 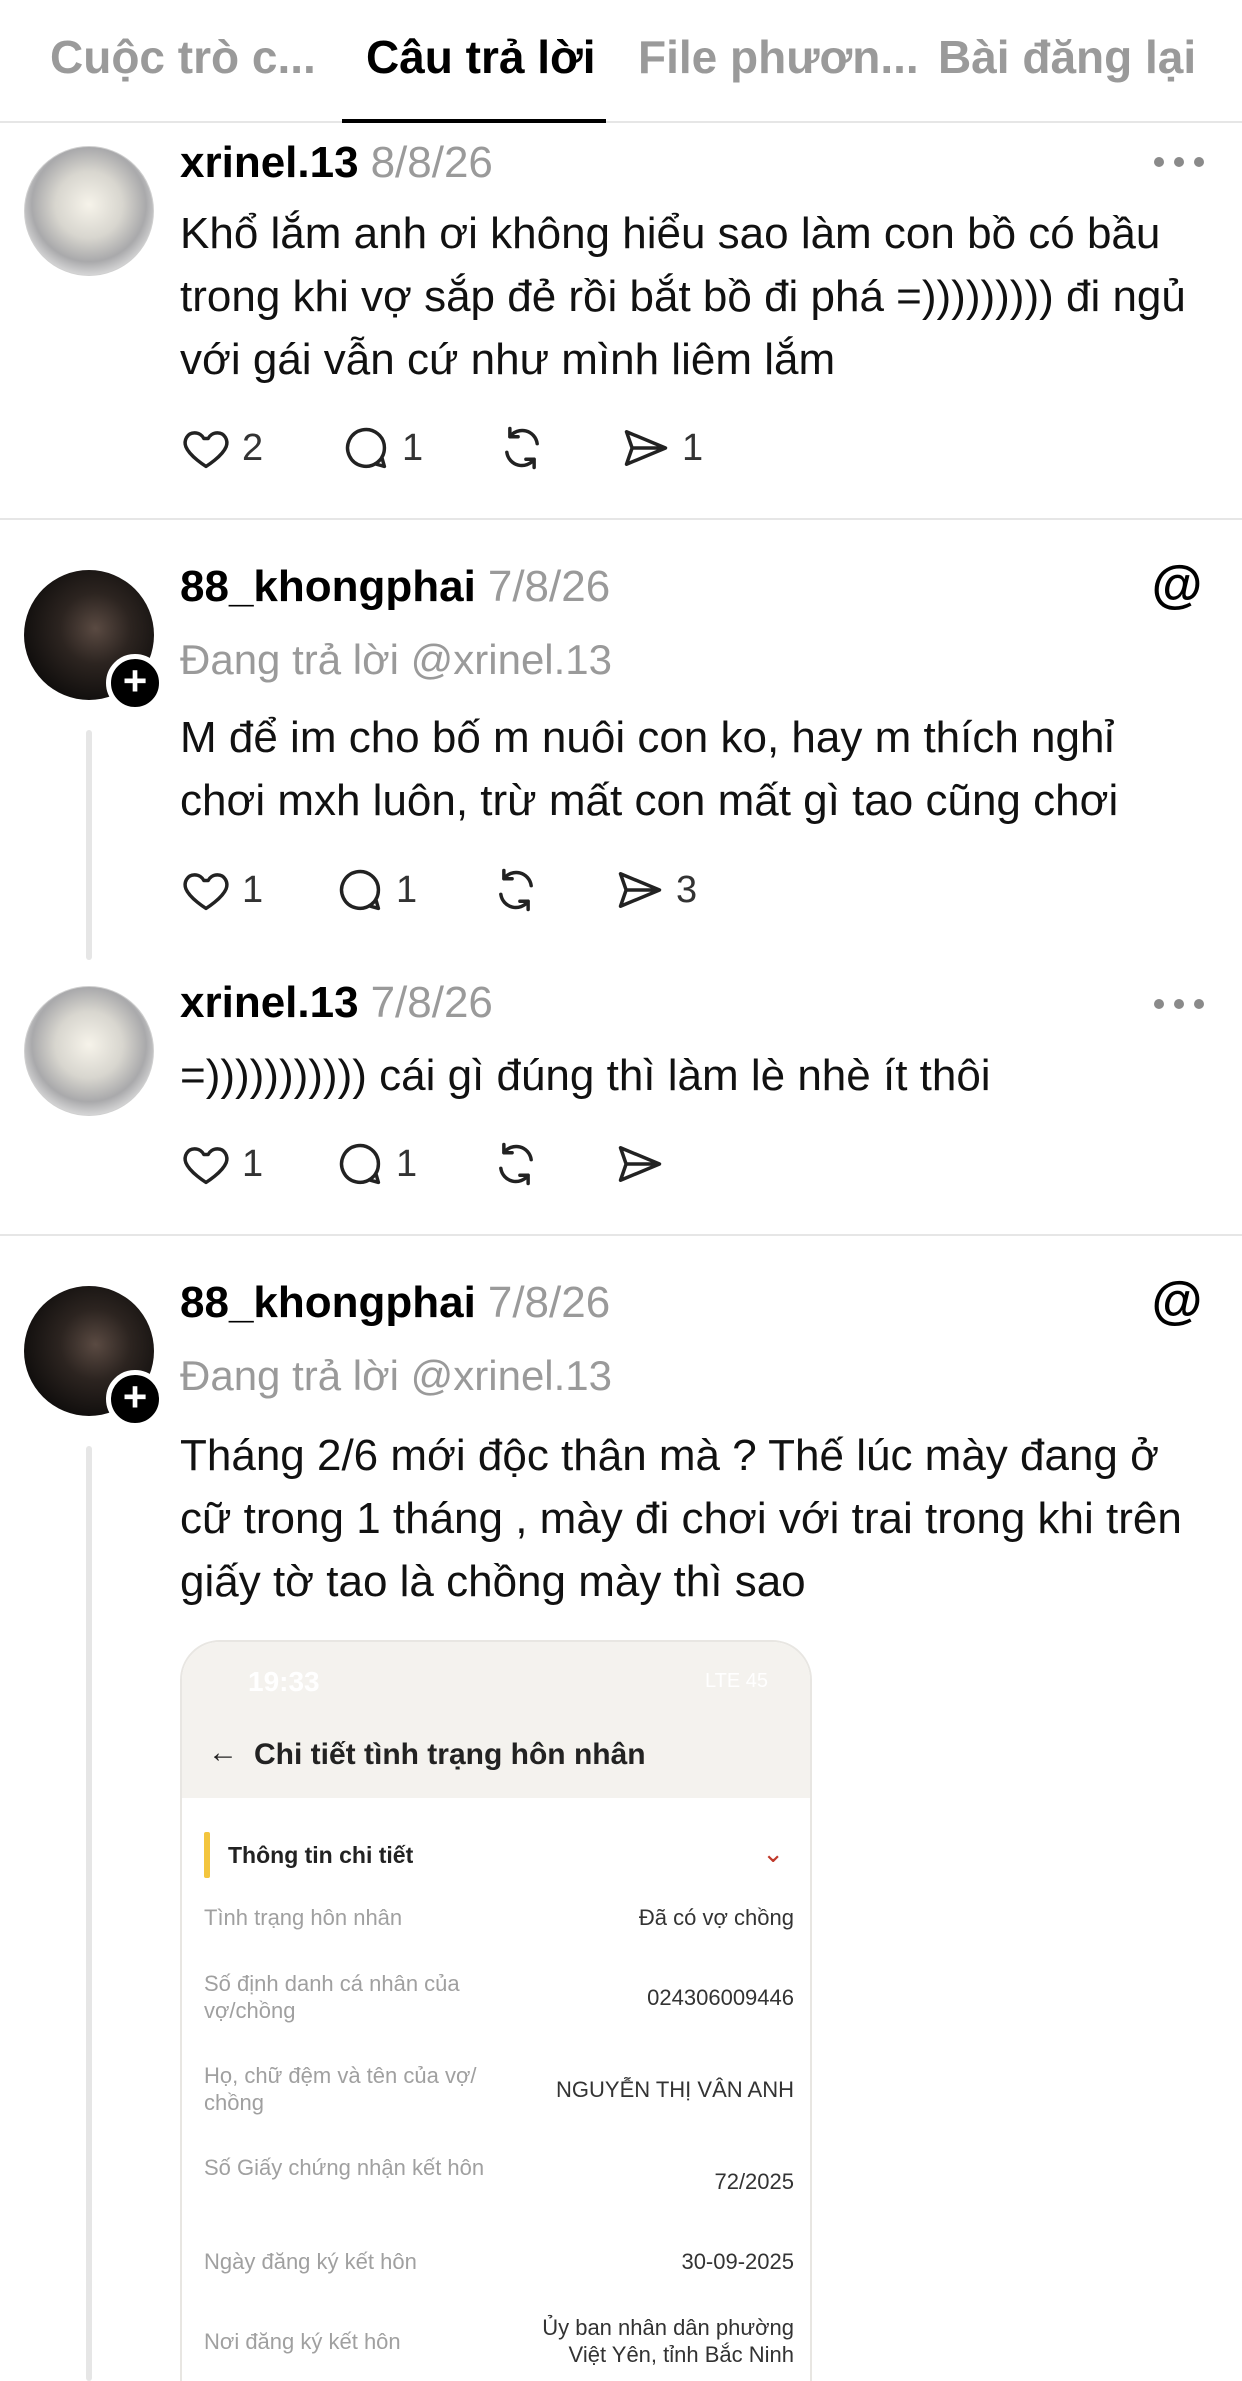 What do you see at coordinates (332, 1997) in the screenshot?
I see `detail-label: Số định danh cá nhân của vợ/chồng` at bounding box center [332, 1997].